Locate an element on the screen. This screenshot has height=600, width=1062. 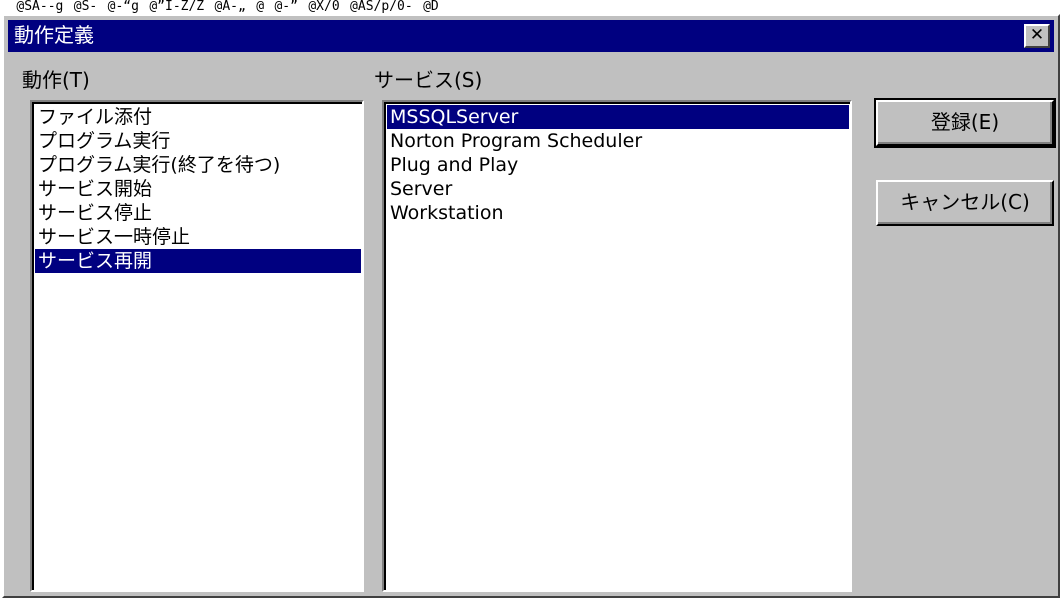
actions-list-item: サービス停止 is located at coordinates (198, 213).